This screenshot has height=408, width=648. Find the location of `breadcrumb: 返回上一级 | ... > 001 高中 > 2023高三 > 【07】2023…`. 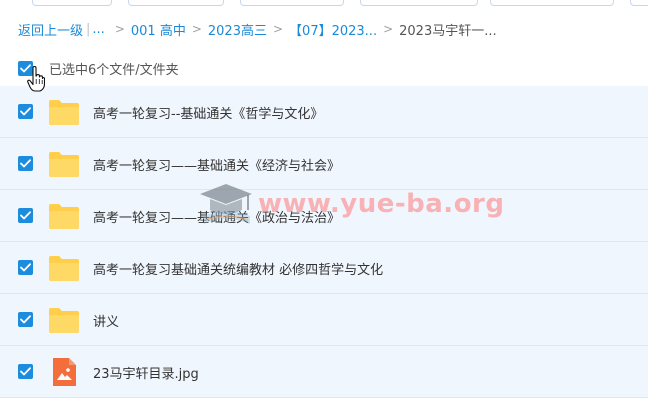

breadcrumb: 返回上一级 | ... > 001 高中 > 2023高三 > 【07】2023… is located at coordinates (257, 29).